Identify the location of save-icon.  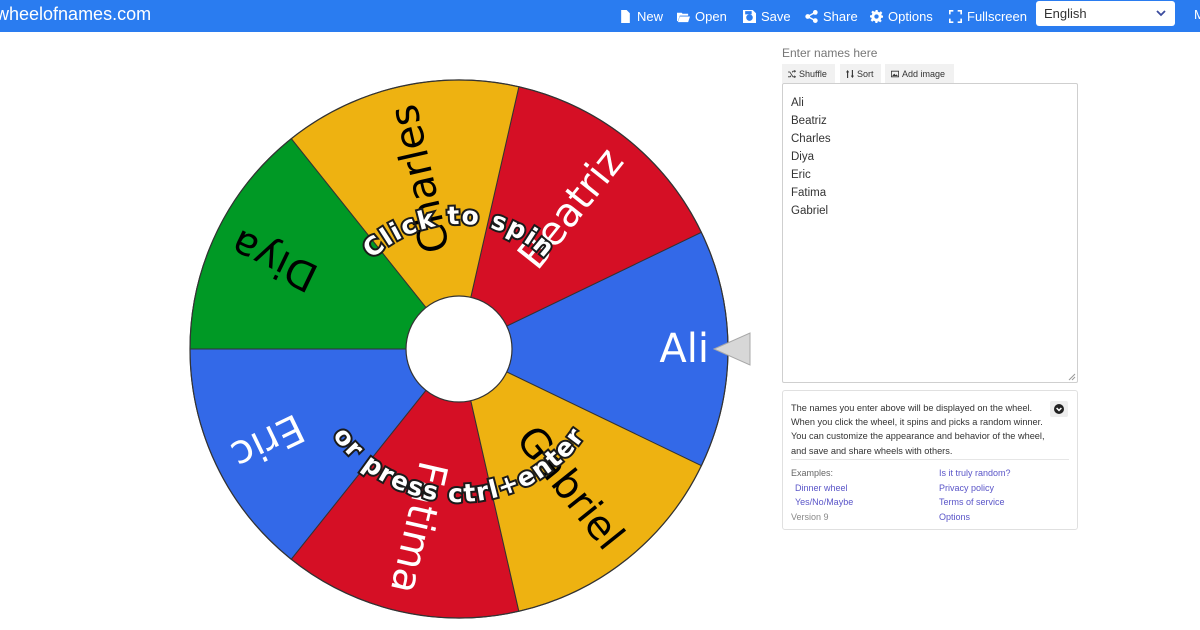
(749, 16).